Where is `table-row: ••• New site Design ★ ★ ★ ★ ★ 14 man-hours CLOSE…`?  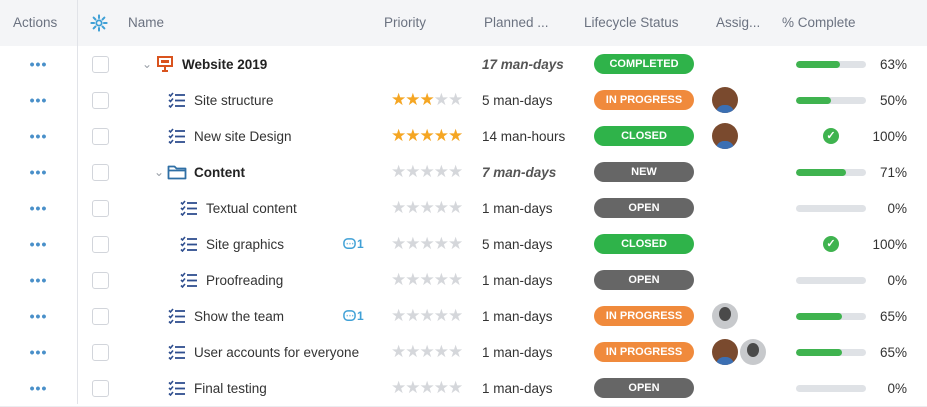
table-row: ••• New site Design ★ ★ ★ ★ ★ 14 man-hours CLOSE… is located at coordinates (463, 136).